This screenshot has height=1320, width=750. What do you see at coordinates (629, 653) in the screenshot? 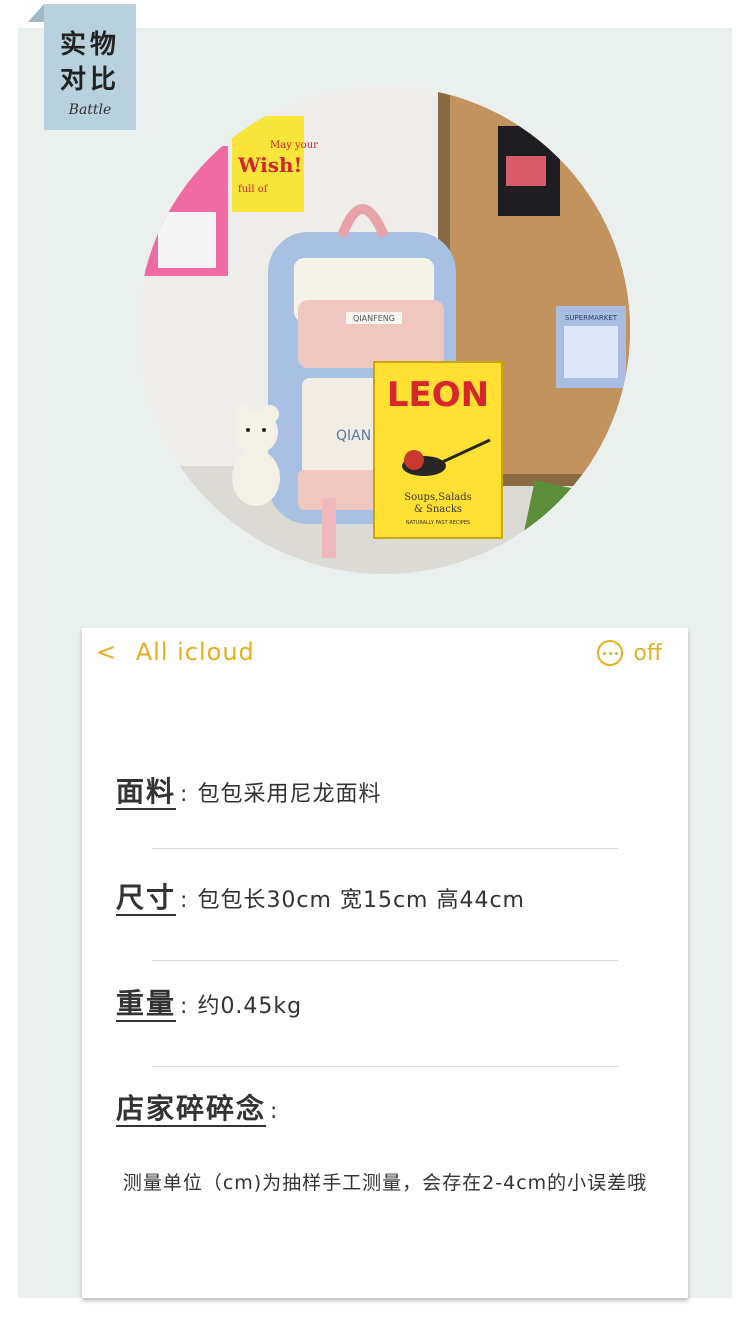
I see `more-button: off` at bounding box center [629, 653].